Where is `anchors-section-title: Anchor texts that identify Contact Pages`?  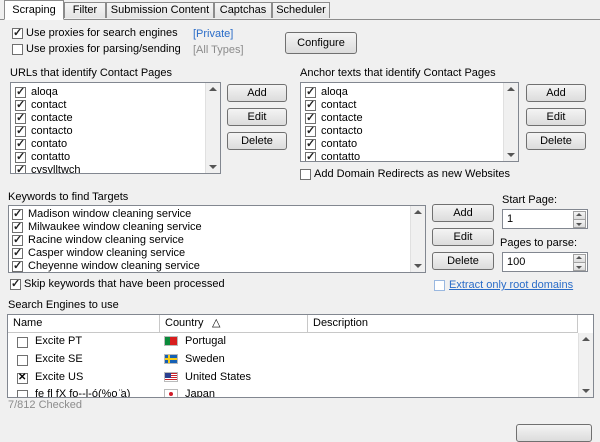 anchors-section-title: Anchor texts that identify Contact Pages is located at coordinates (398, 73).